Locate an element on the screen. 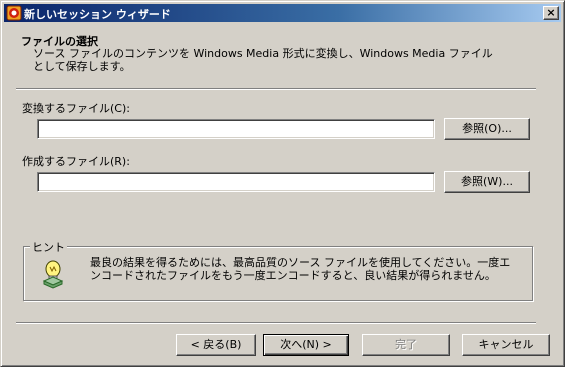 The height and width of the screenshot is (367, 565). lightbulb-icon is located at coordinates (53, 274).